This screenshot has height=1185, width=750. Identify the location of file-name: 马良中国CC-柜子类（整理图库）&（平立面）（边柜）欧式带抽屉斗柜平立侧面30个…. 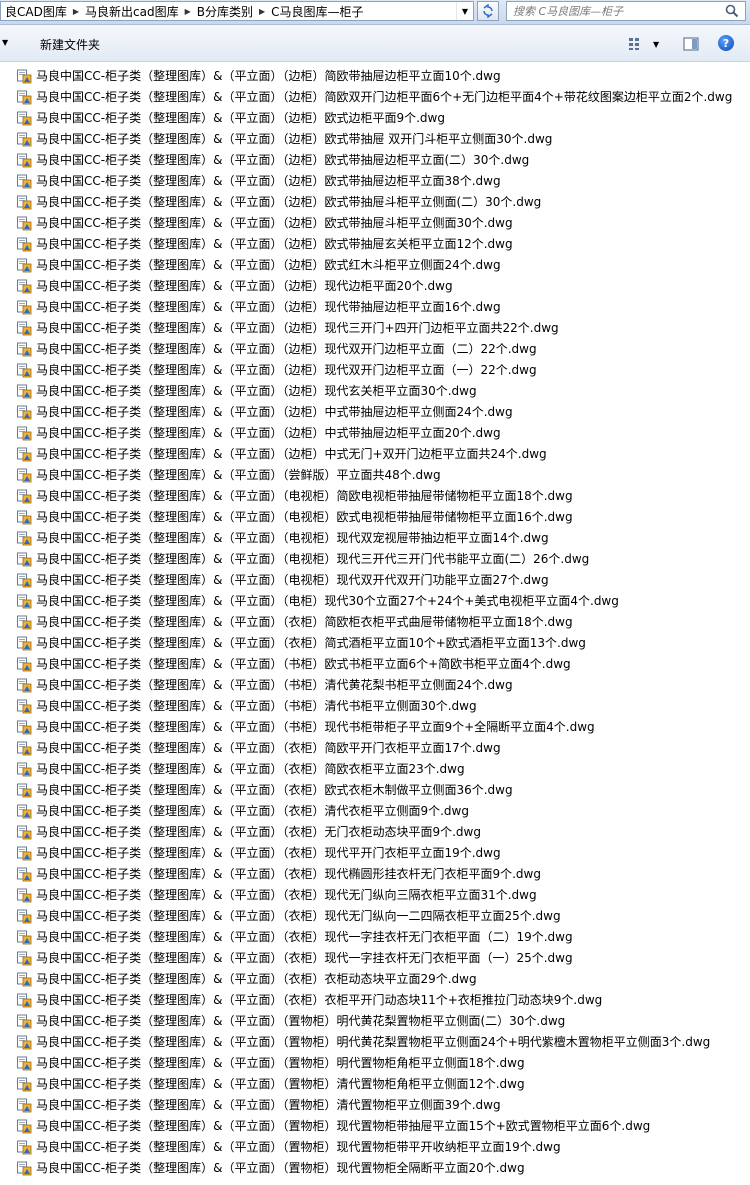
(274, 223).